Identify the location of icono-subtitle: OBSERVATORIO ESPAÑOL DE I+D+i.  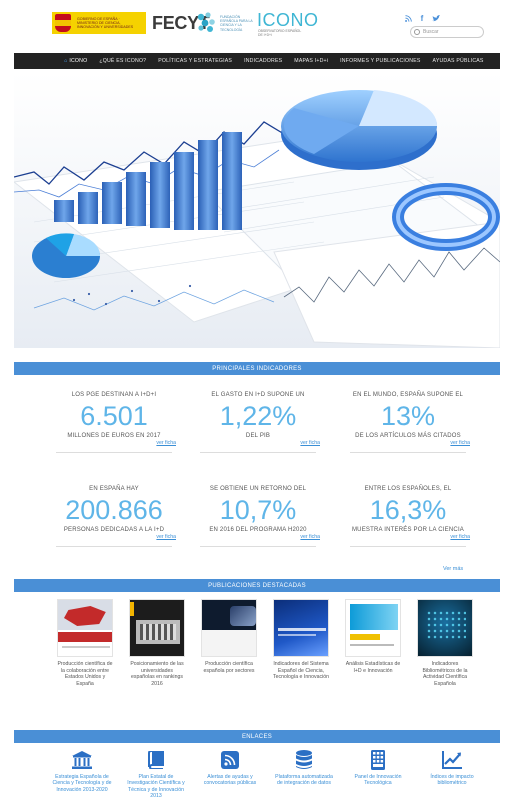
(280, 33).